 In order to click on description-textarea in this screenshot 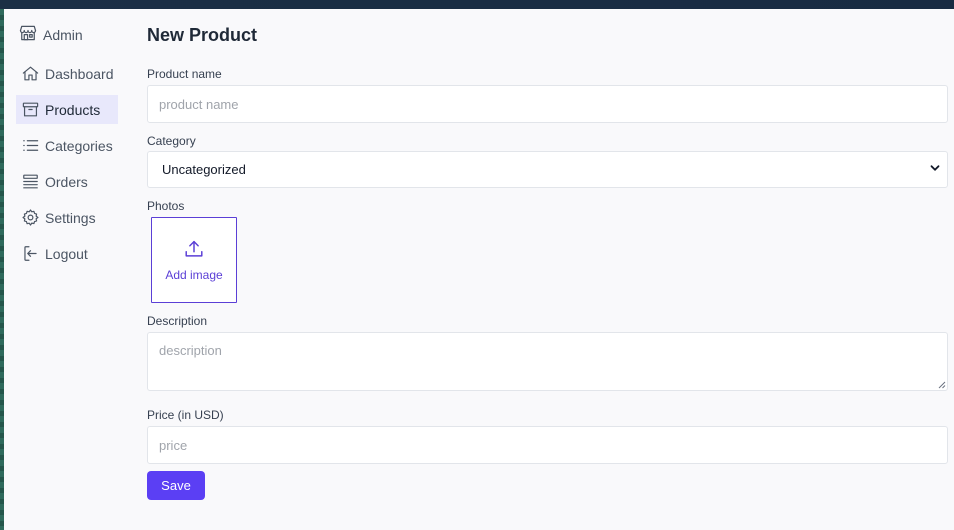, I will do `click(547, 361)`.